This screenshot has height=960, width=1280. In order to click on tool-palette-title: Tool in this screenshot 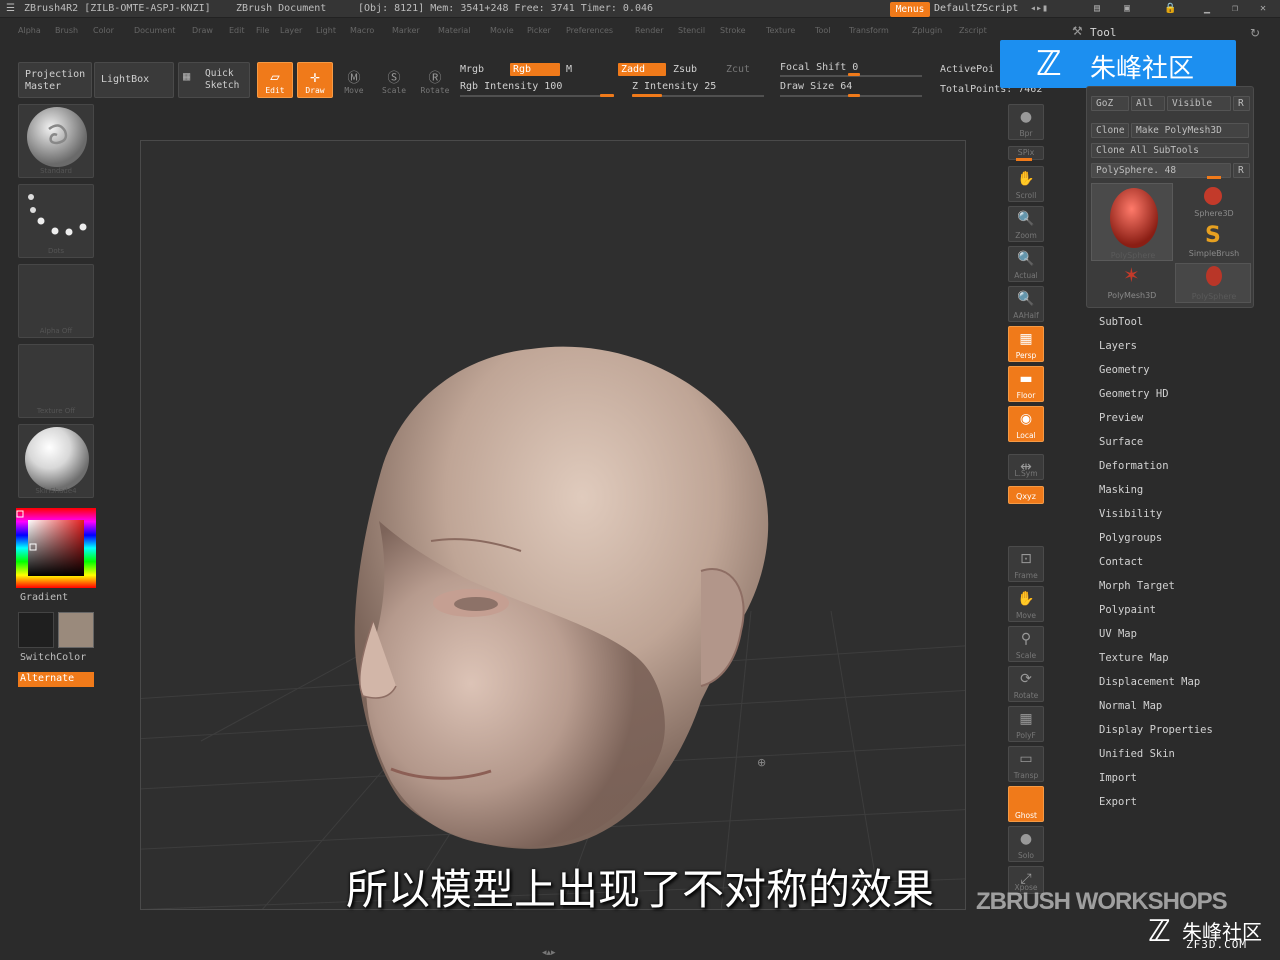, I will do `click(1103, 32)`.